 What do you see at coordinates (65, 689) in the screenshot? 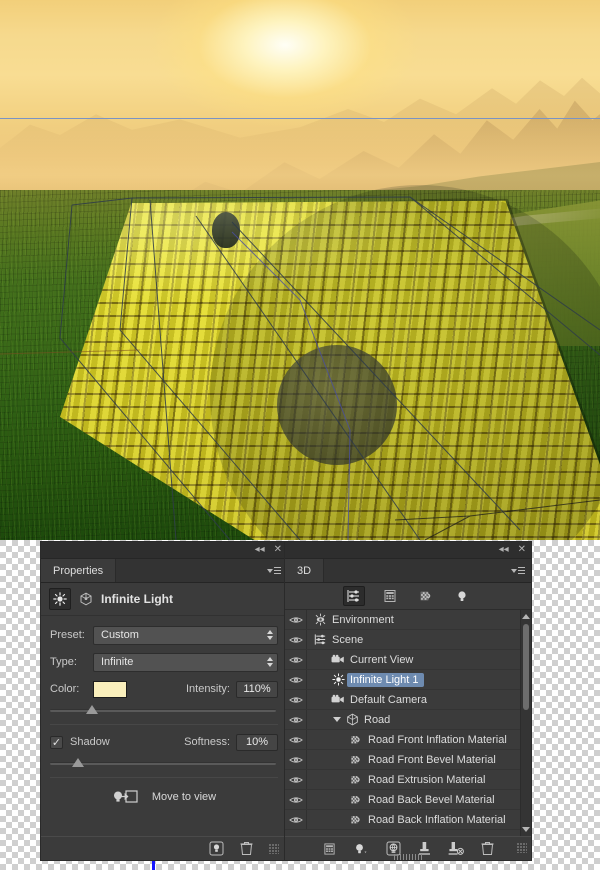
I see `color-label: Color:` at bounding box center [65, 689].